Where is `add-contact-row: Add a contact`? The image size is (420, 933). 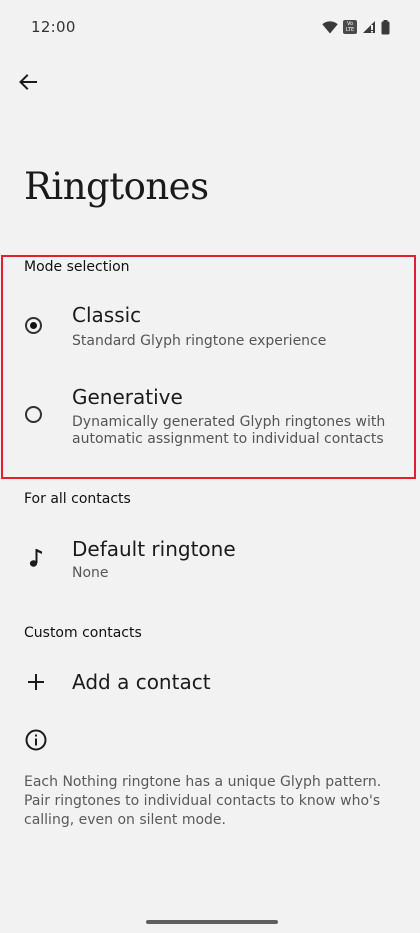
add-contact-row: Add a contact is located at coordinates (210, 682).